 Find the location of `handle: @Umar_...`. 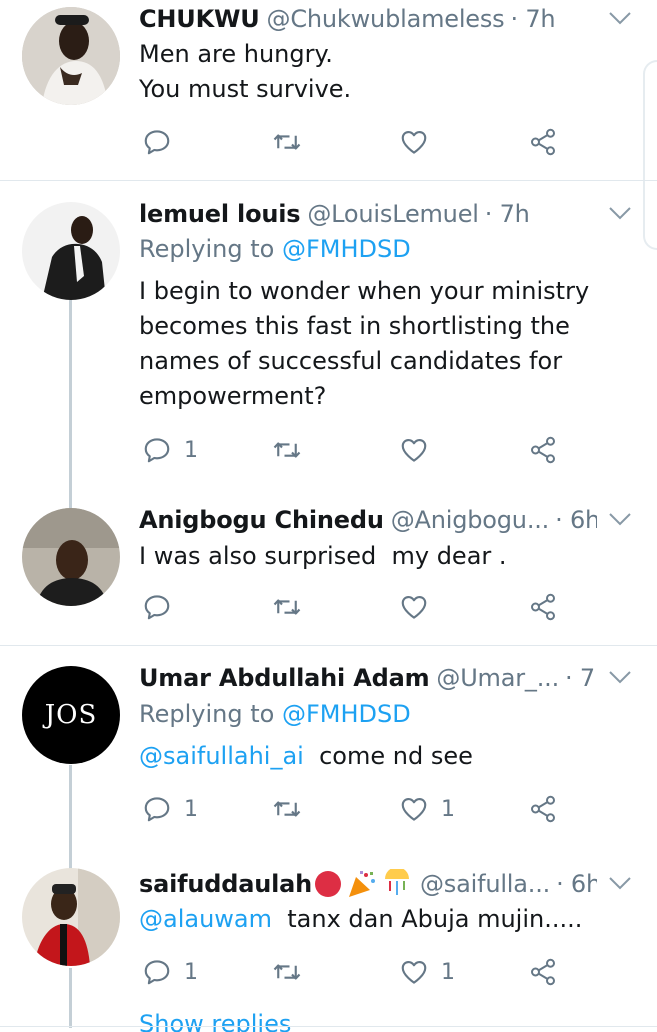

handle: @Umar_... is located at coordinates (497, 678).